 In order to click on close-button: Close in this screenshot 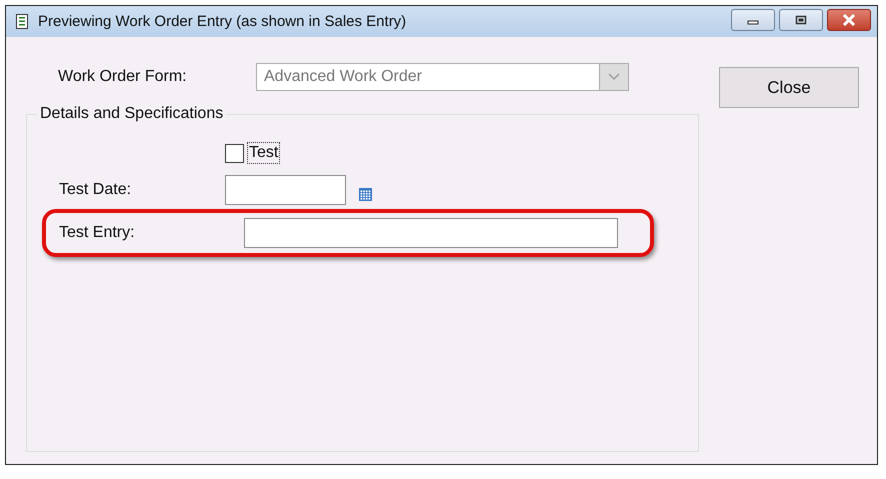, I will do `click(789, 87)`.